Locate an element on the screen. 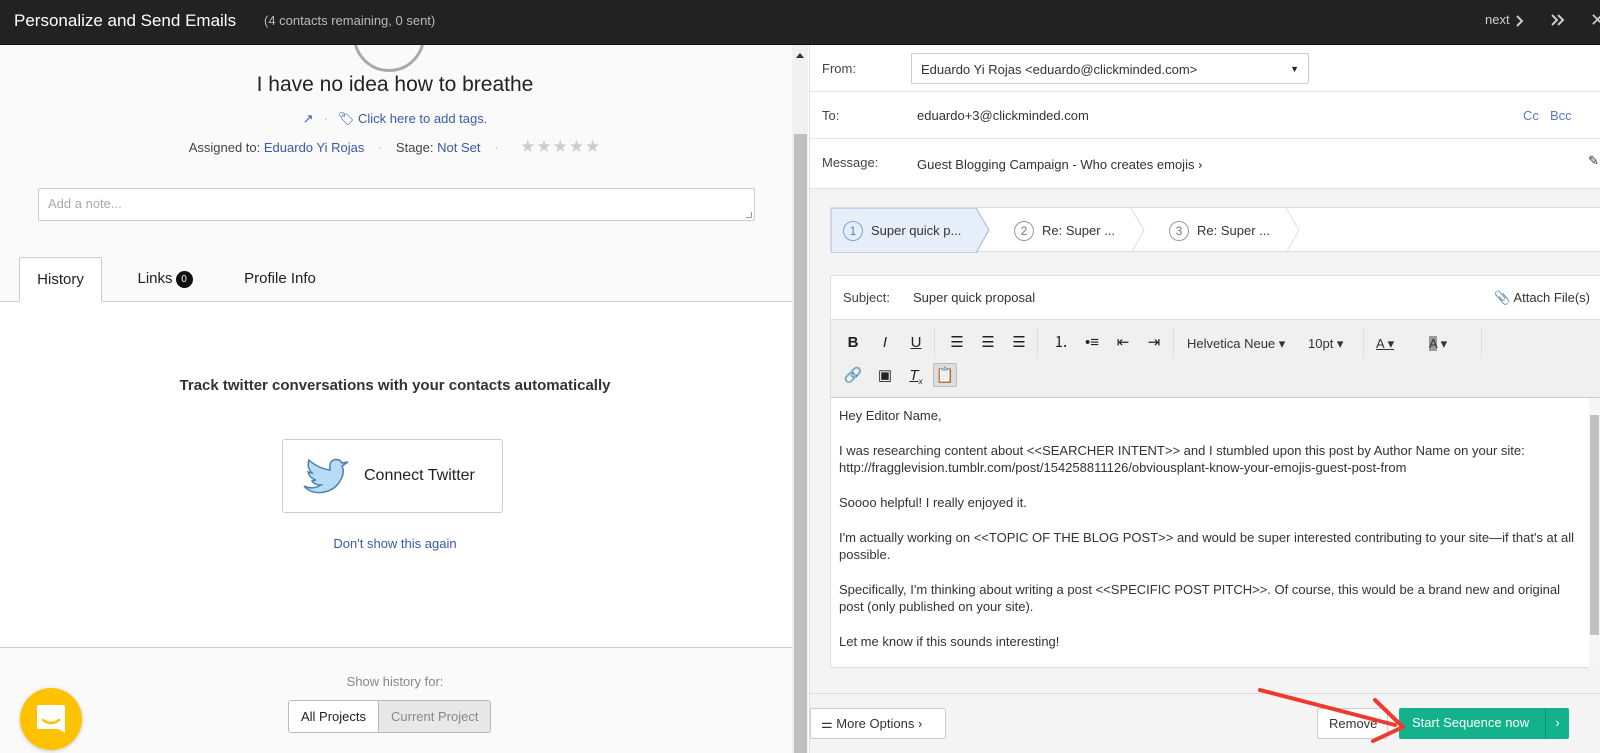  align-left-icon: ☰ is located at coordinates (957, 343).